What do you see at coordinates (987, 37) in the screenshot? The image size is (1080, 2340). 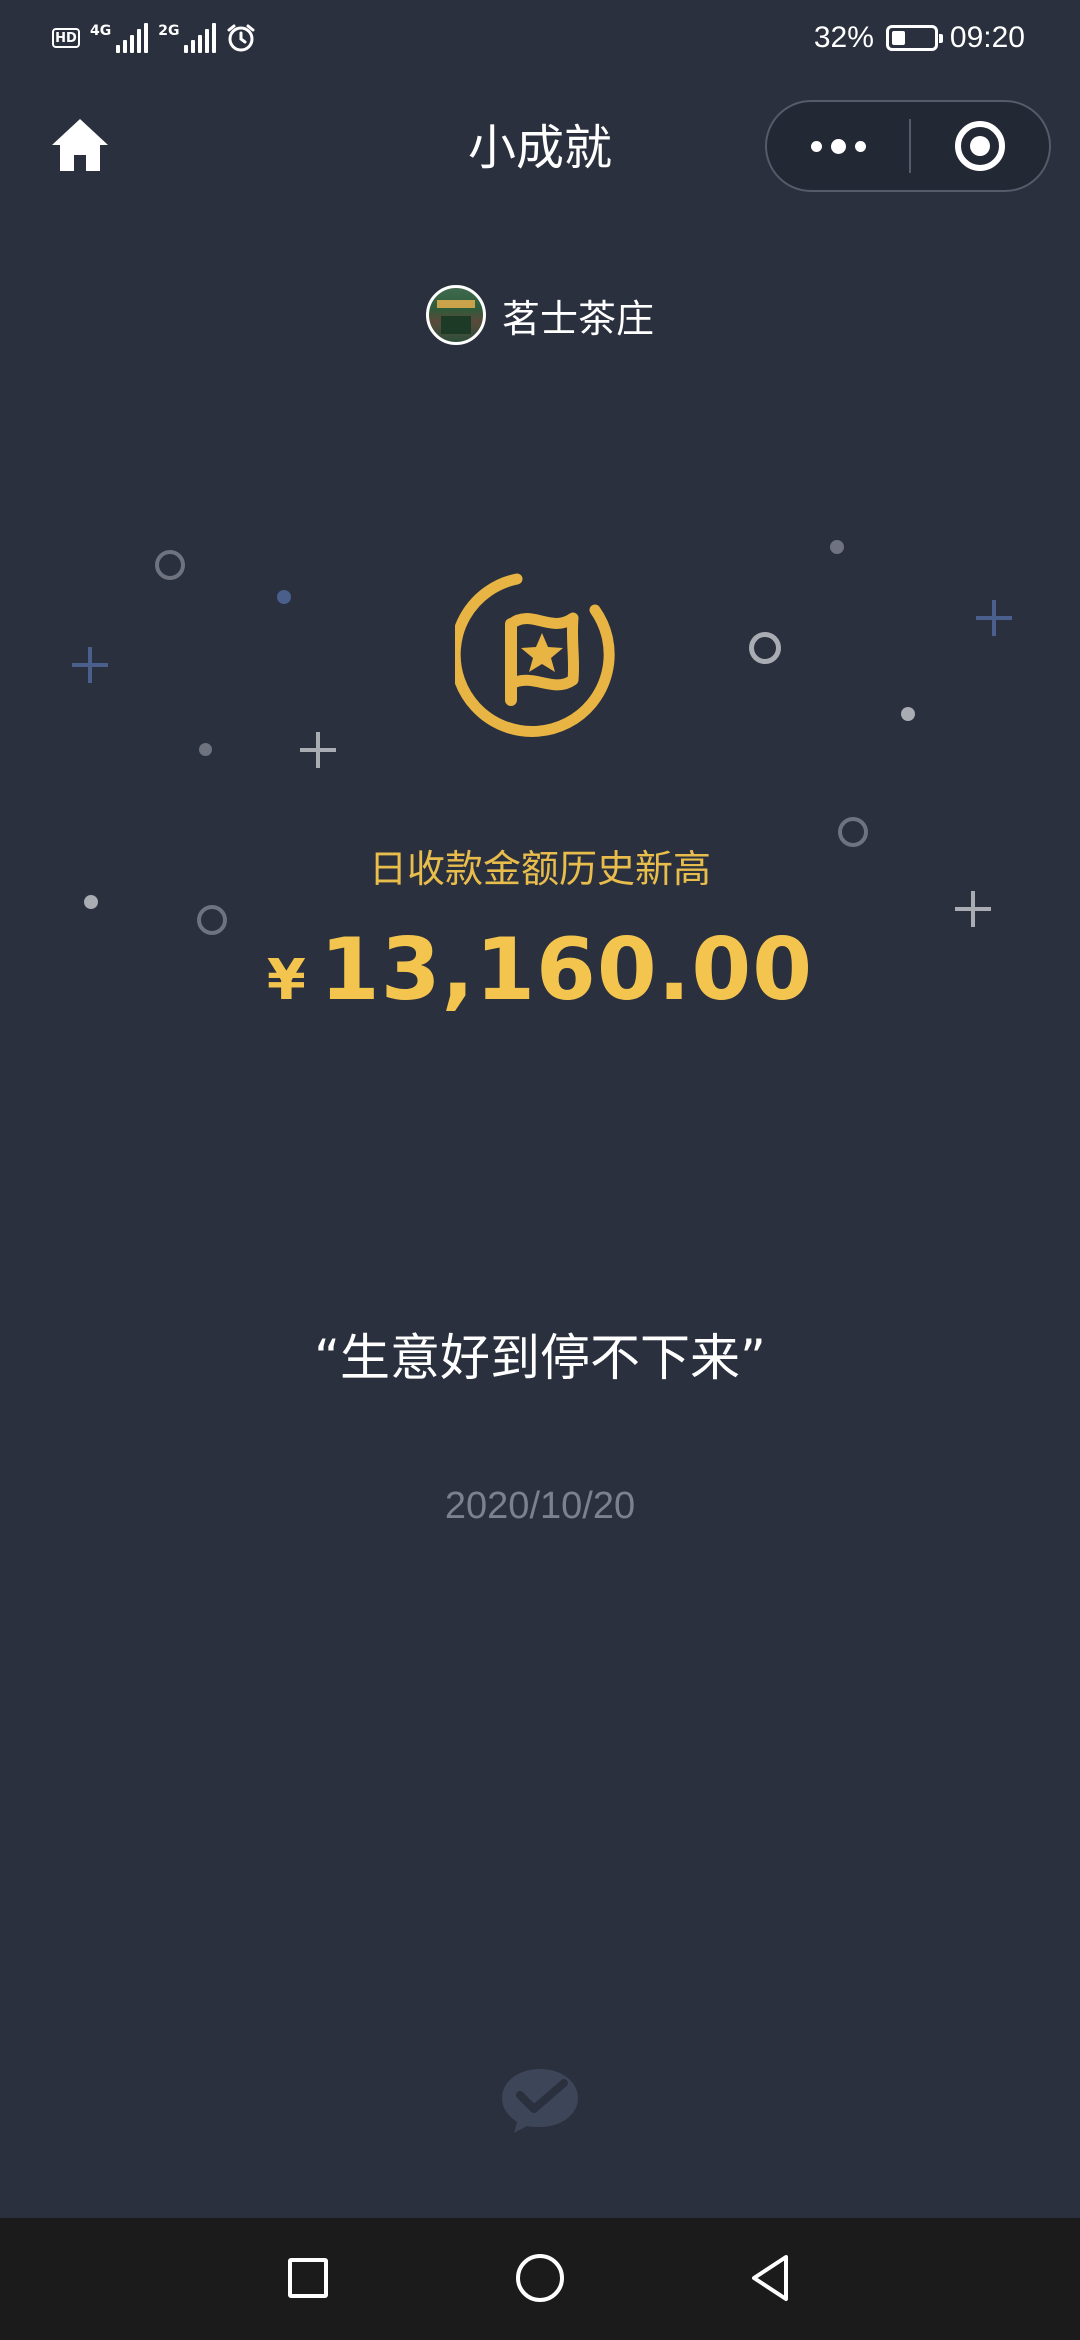 I see `clock: 09:20` at bounding box center [987, 37].